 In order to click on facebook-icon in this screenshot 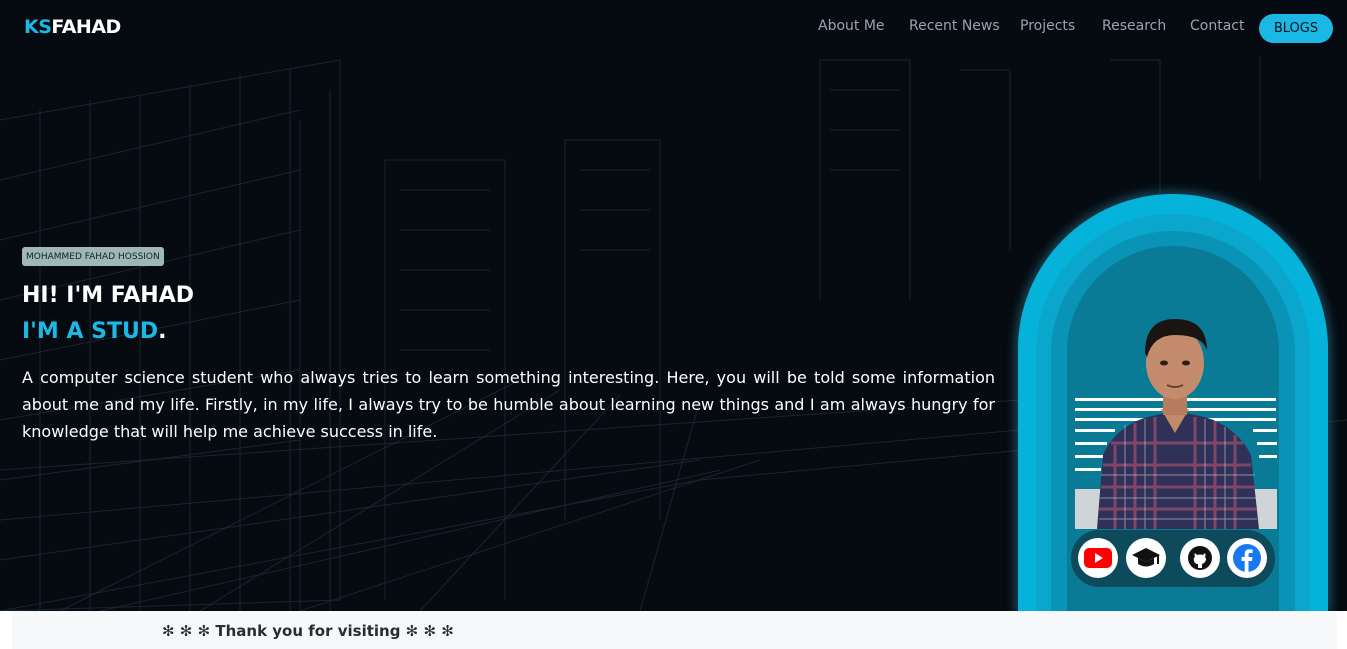, I will do `click(1247, 558)`.